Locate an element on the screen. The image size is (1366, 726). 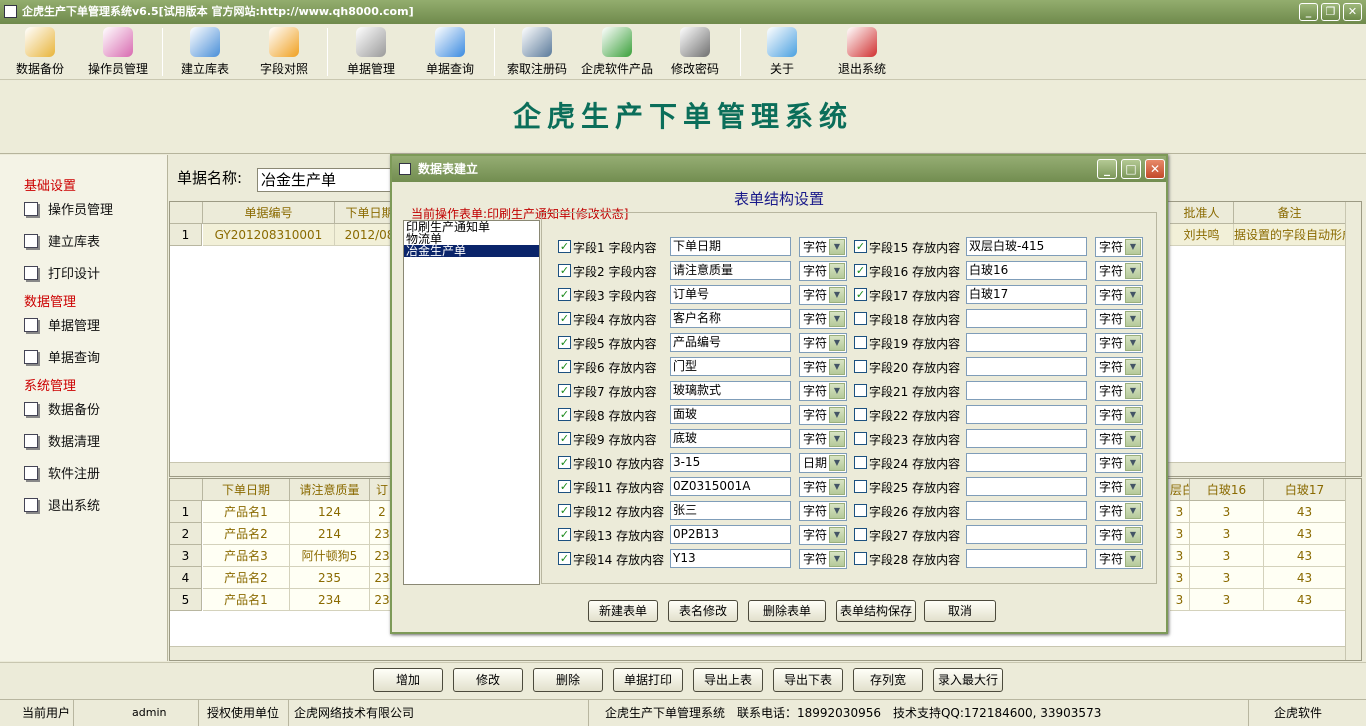
field-value-input: 白玻16 is located at coordinates (1026, 270).